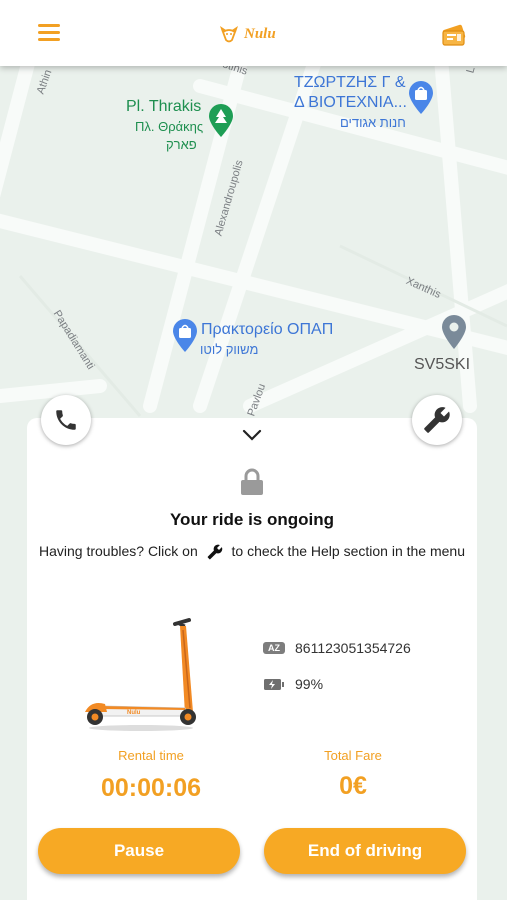 This screenshot has height=900, width=507. I want to click on call-support-button, so click(66, 420).